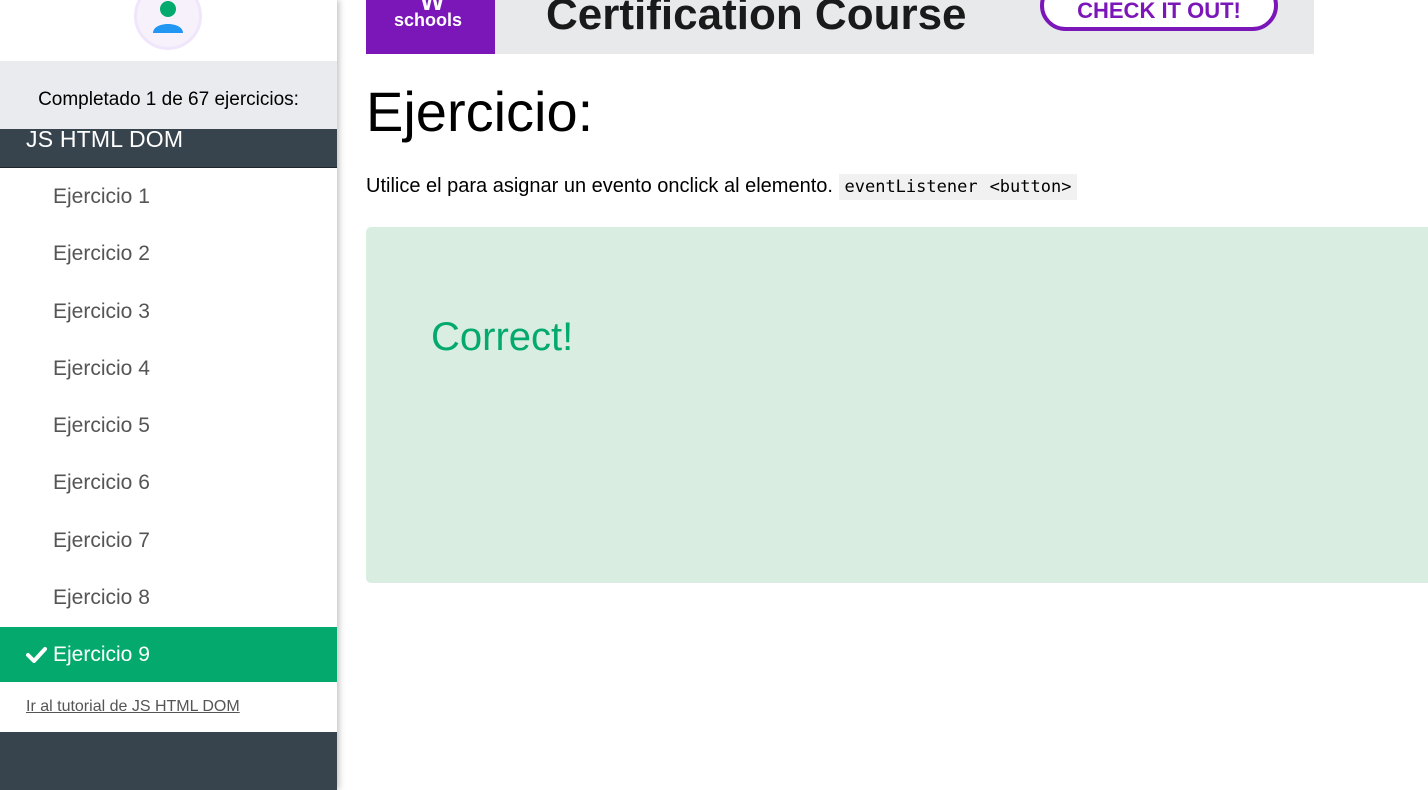 Image resolution: width=1428 pixels, height=790 pixels. I want to click on tutorial-link-area: Ir al tutorial de JS HTML DOM, so click(168, 707).